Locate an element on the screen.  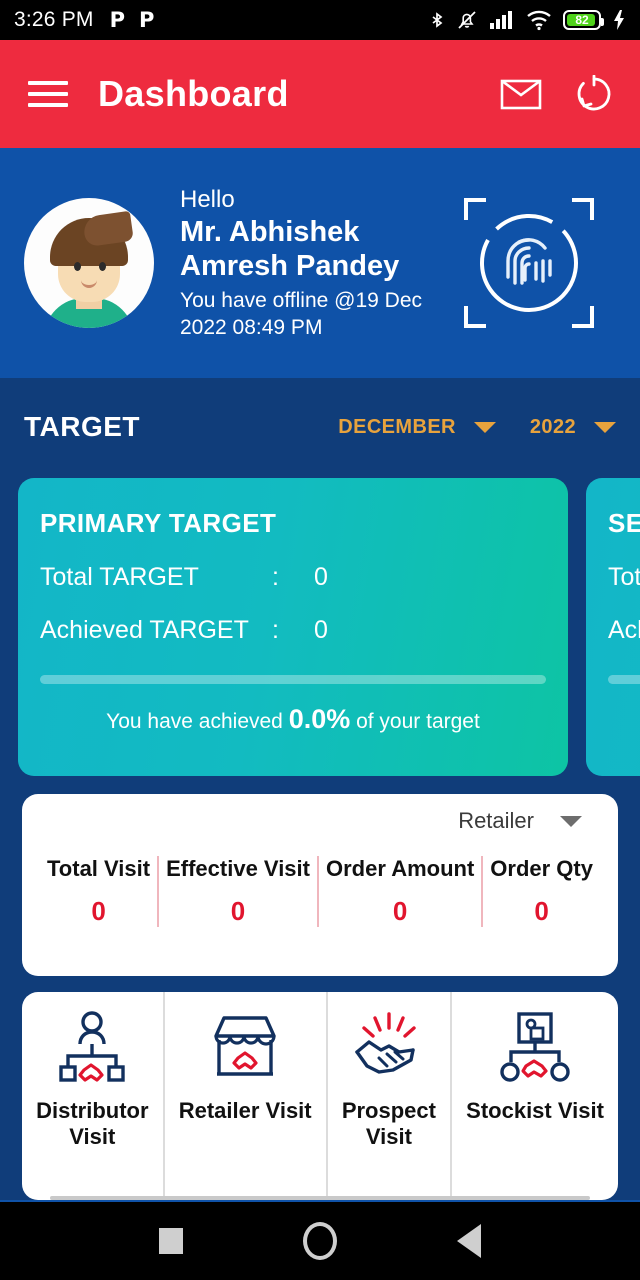
target-header: TARGET DECEMBER 2022 is located at coordinates (320, 427).